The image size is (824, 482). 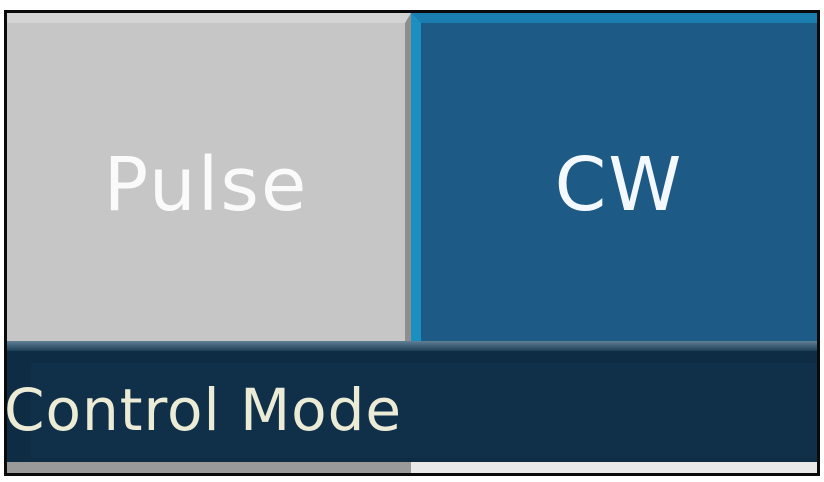 I want to click on pulse-mode-label: Pulse, so click(x=206, y=185).